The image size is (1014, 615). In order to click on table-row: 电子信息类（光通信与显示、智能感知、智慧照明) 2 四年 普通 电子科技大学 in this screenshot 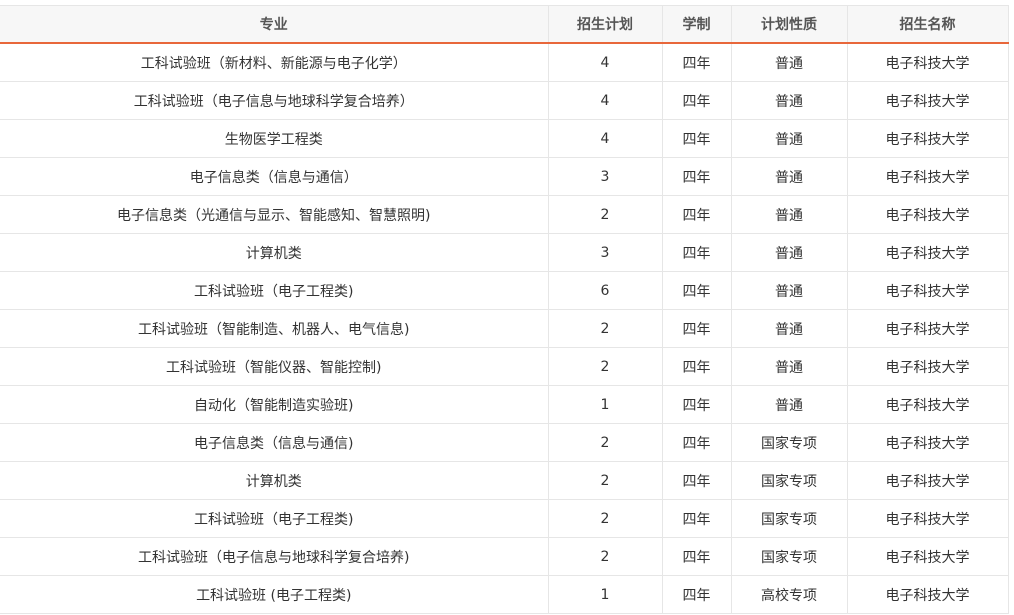, I will do `click(504, 214)`.